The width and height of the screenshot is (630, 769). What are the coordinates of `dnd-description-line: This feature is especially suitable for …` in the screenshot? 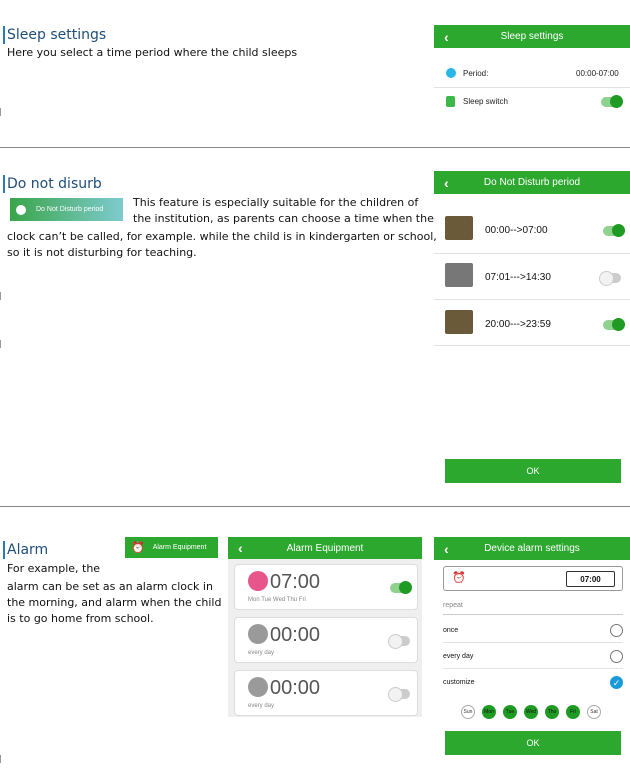 It's located at (276, 202).